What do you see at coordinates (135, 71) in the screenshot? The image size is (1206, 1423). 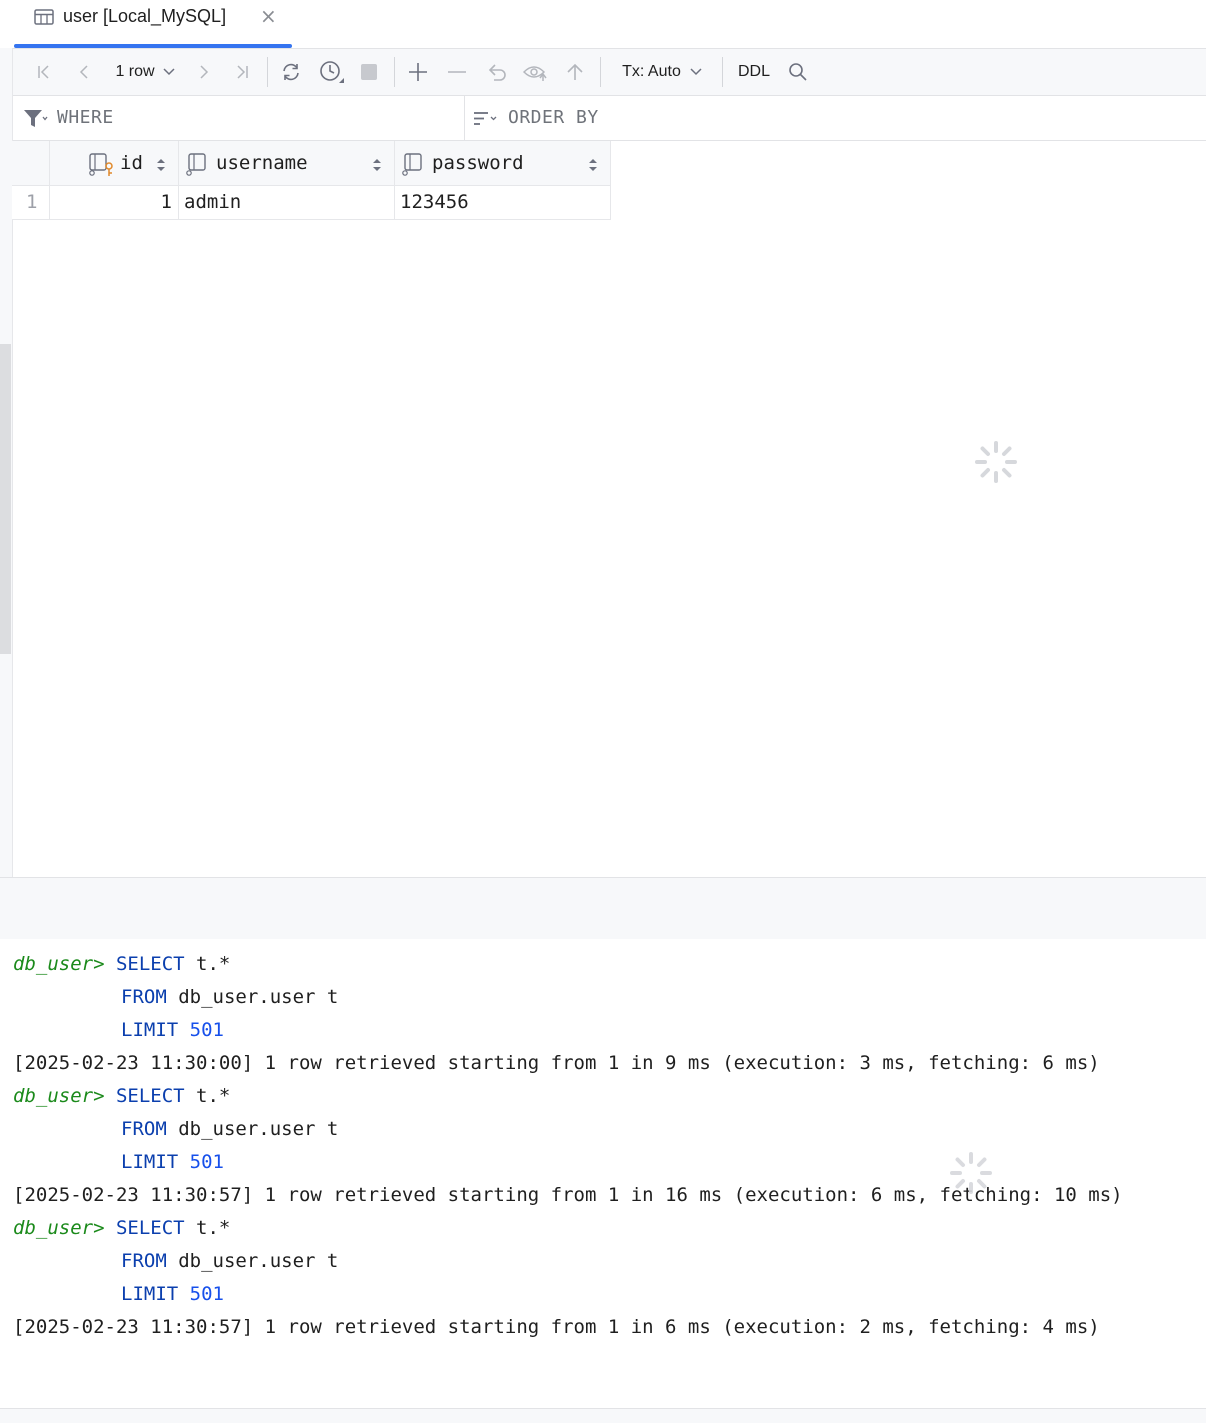 I see `rows-count-label: 1 row` at bounding box center [135, 71].